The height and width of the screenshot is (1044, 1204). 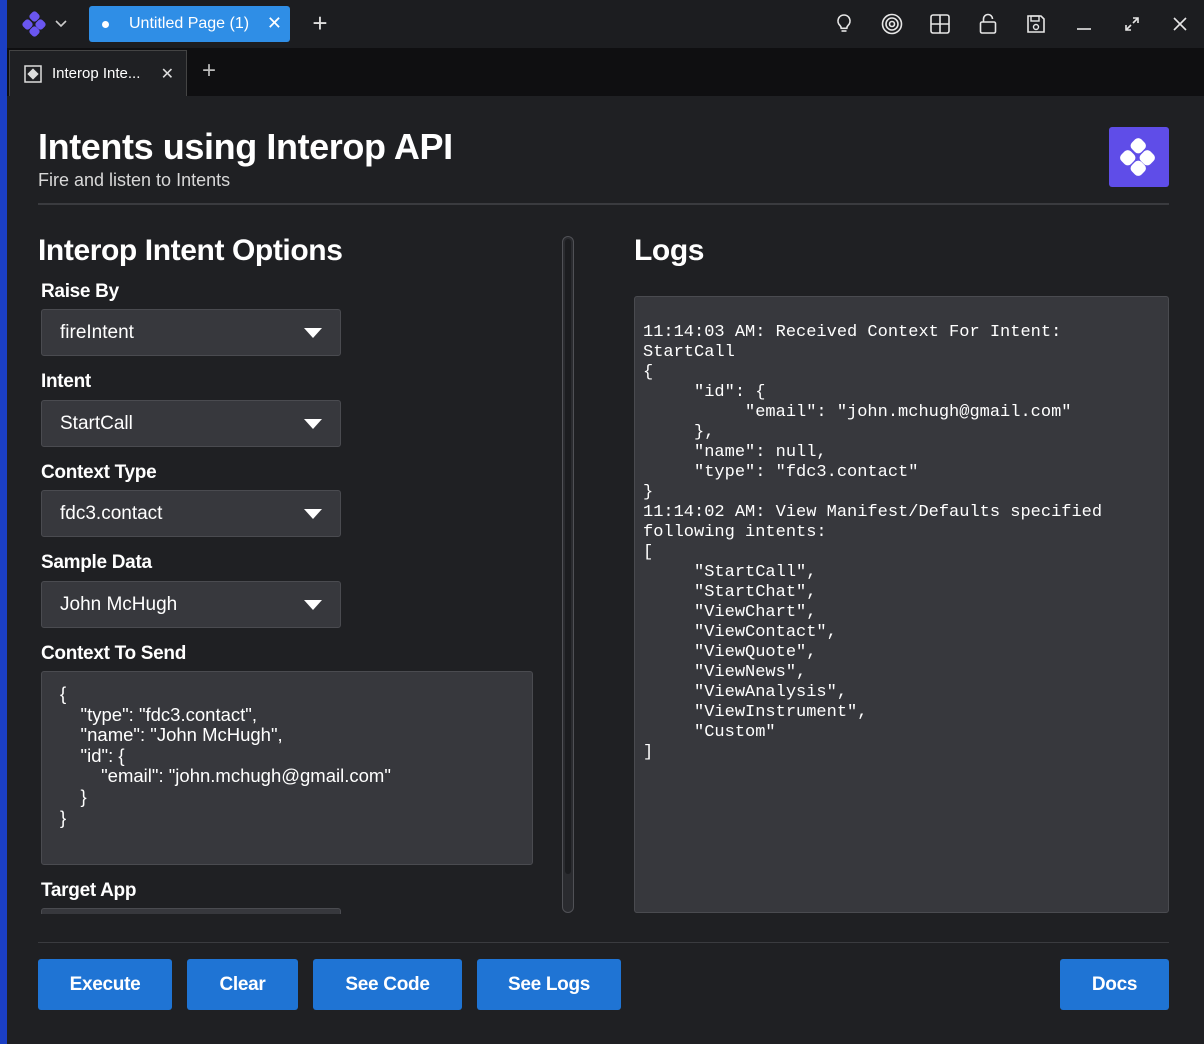 I want to click on see-logs-button: See Logs, so click(x=549, y=984).